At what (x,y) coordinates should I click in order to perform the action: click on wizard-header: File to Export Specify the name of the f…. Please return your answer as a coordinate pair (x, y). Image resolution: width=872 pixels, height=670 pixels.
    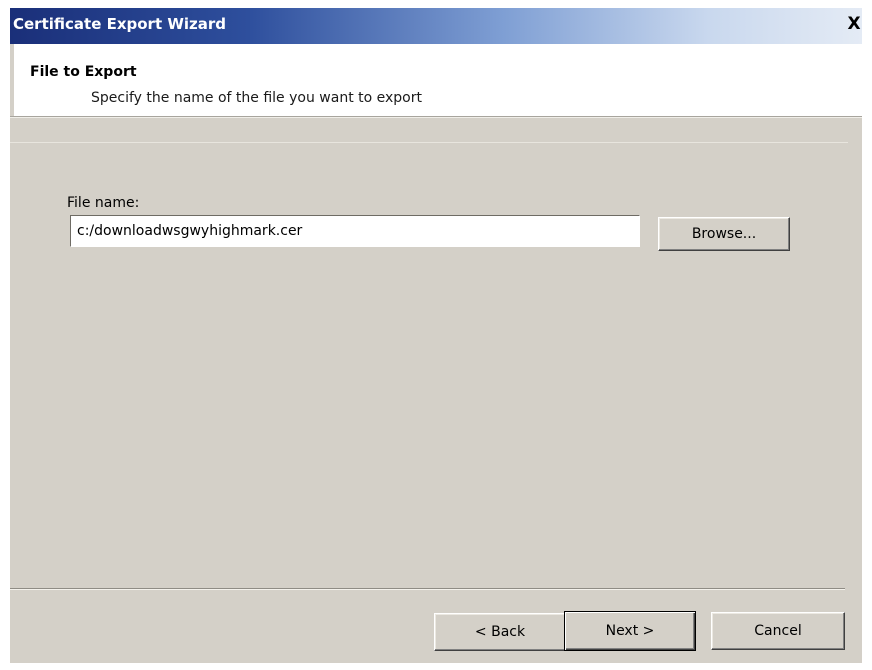
    Looking at the image, I should click on (438, 80).